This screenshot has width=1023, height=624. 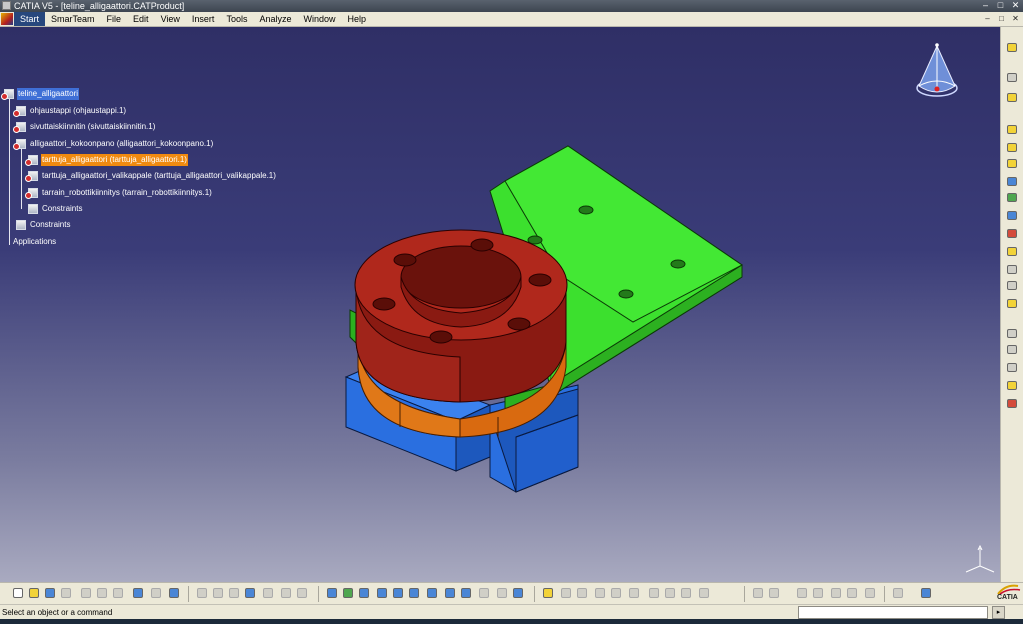 I want to click on menu-help: Help, so click(x=357, y=19).